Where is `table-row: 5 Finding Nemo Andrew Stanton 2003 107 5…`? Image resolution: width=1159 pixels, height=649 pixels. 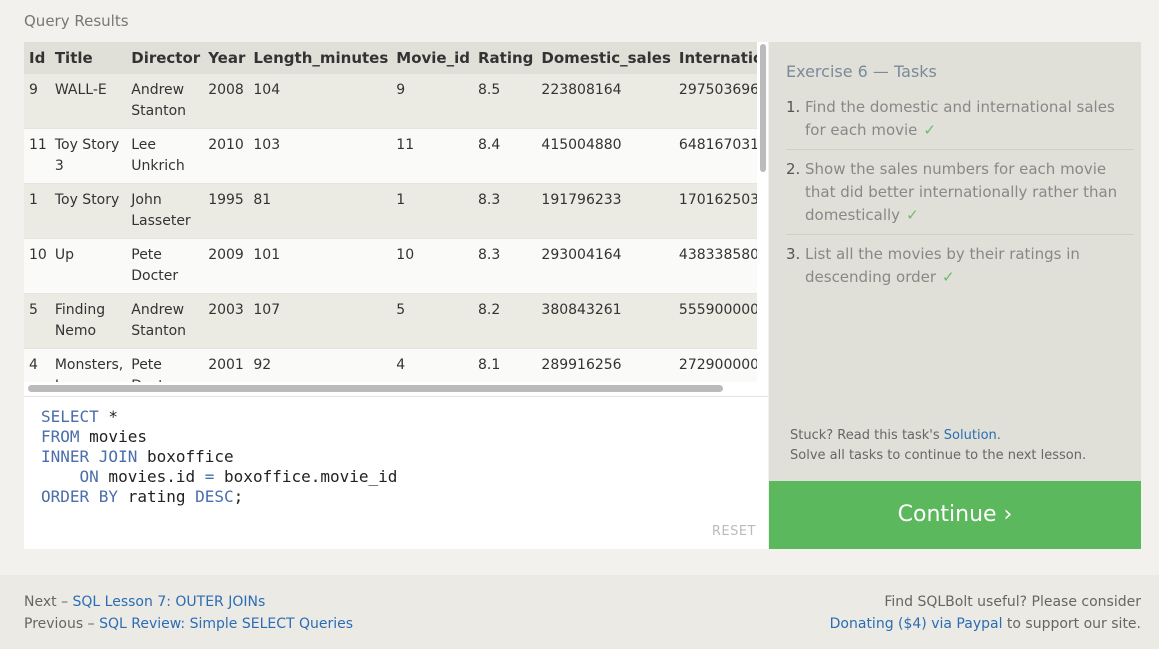 table-row: 5 Finding Nemo Andrew Stanton 2003 107 5… is located at coordinates (396, 321).